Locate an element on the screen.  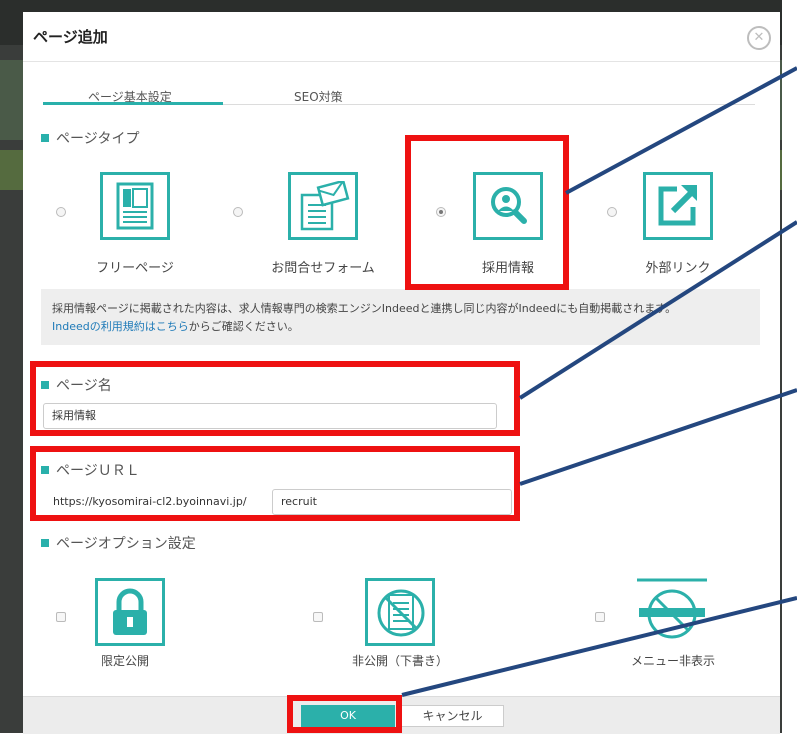
page-options-heading: ページオプション設定 is located at coordinates (118, 543).